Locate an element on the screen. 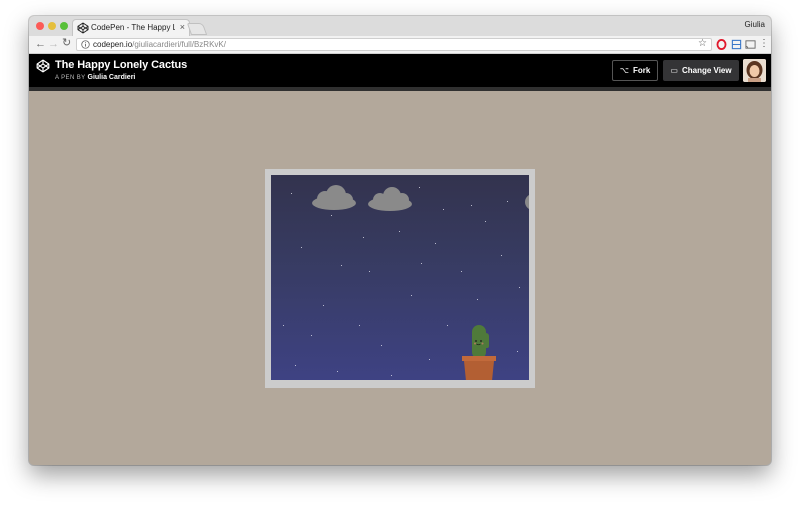 Image resolution: width=800 pixels, height=508 pixels. close-window-button is located at coordinates (40, 26).